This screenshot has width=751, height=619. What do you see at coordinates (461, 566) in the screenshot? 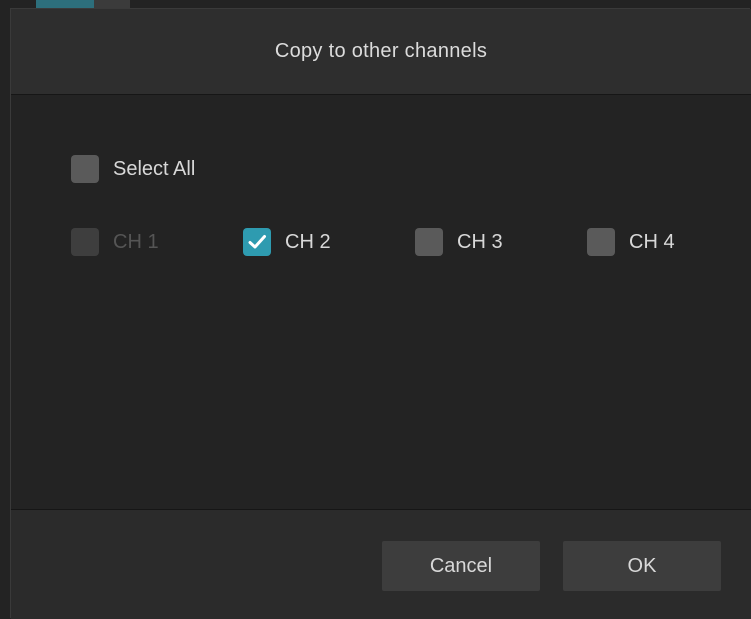
I see `cancel-button: Cancel` at bounding box center [461, 566].